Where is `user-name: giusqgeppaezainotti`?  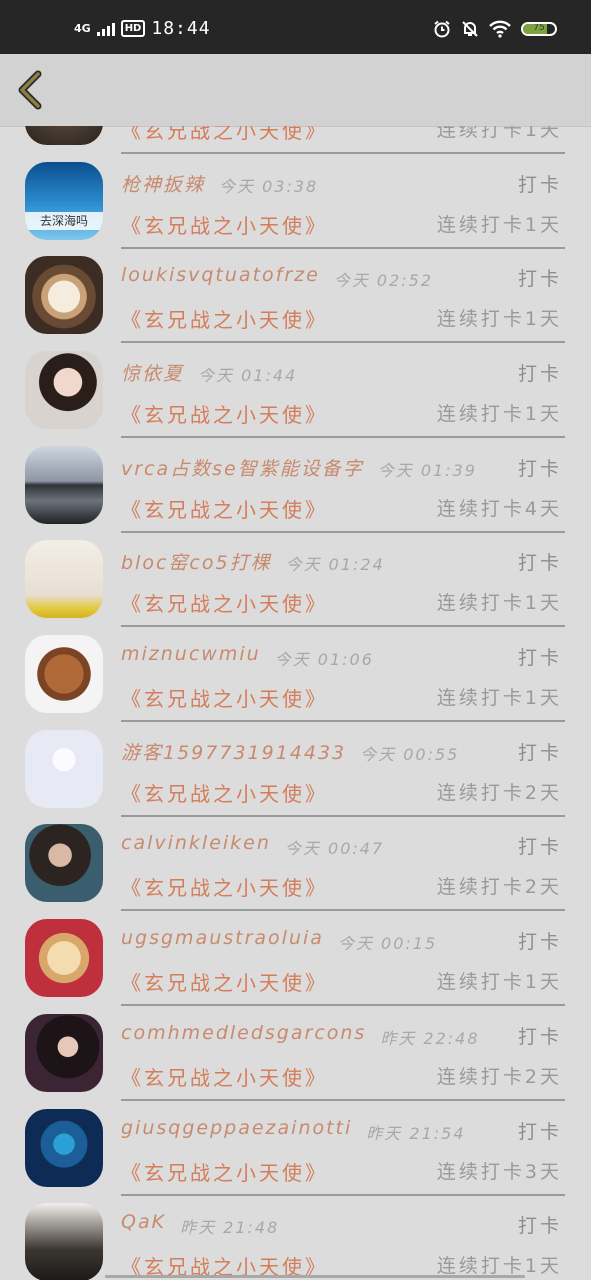
user-name: giusqgeppaezainotti is located at coordinates (236, 1128).